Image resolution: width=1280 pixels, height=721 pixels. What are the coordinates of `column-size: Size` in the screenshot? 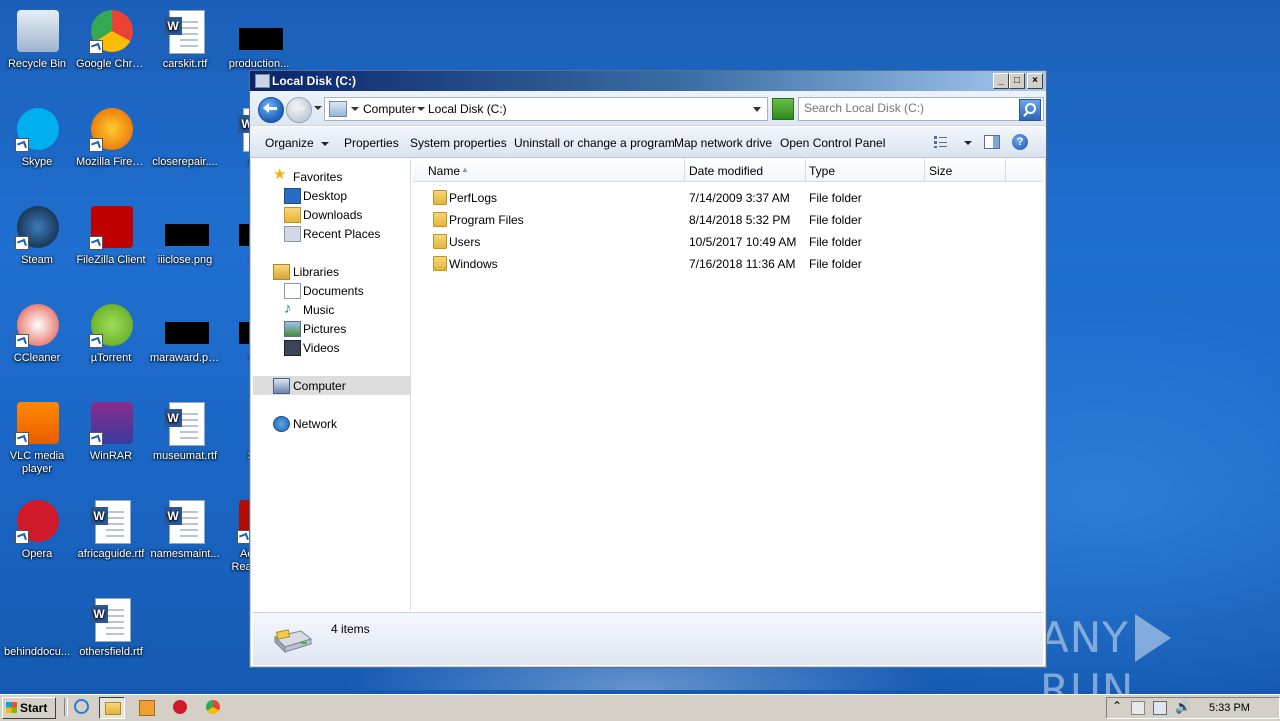 It's located at (940, 171).